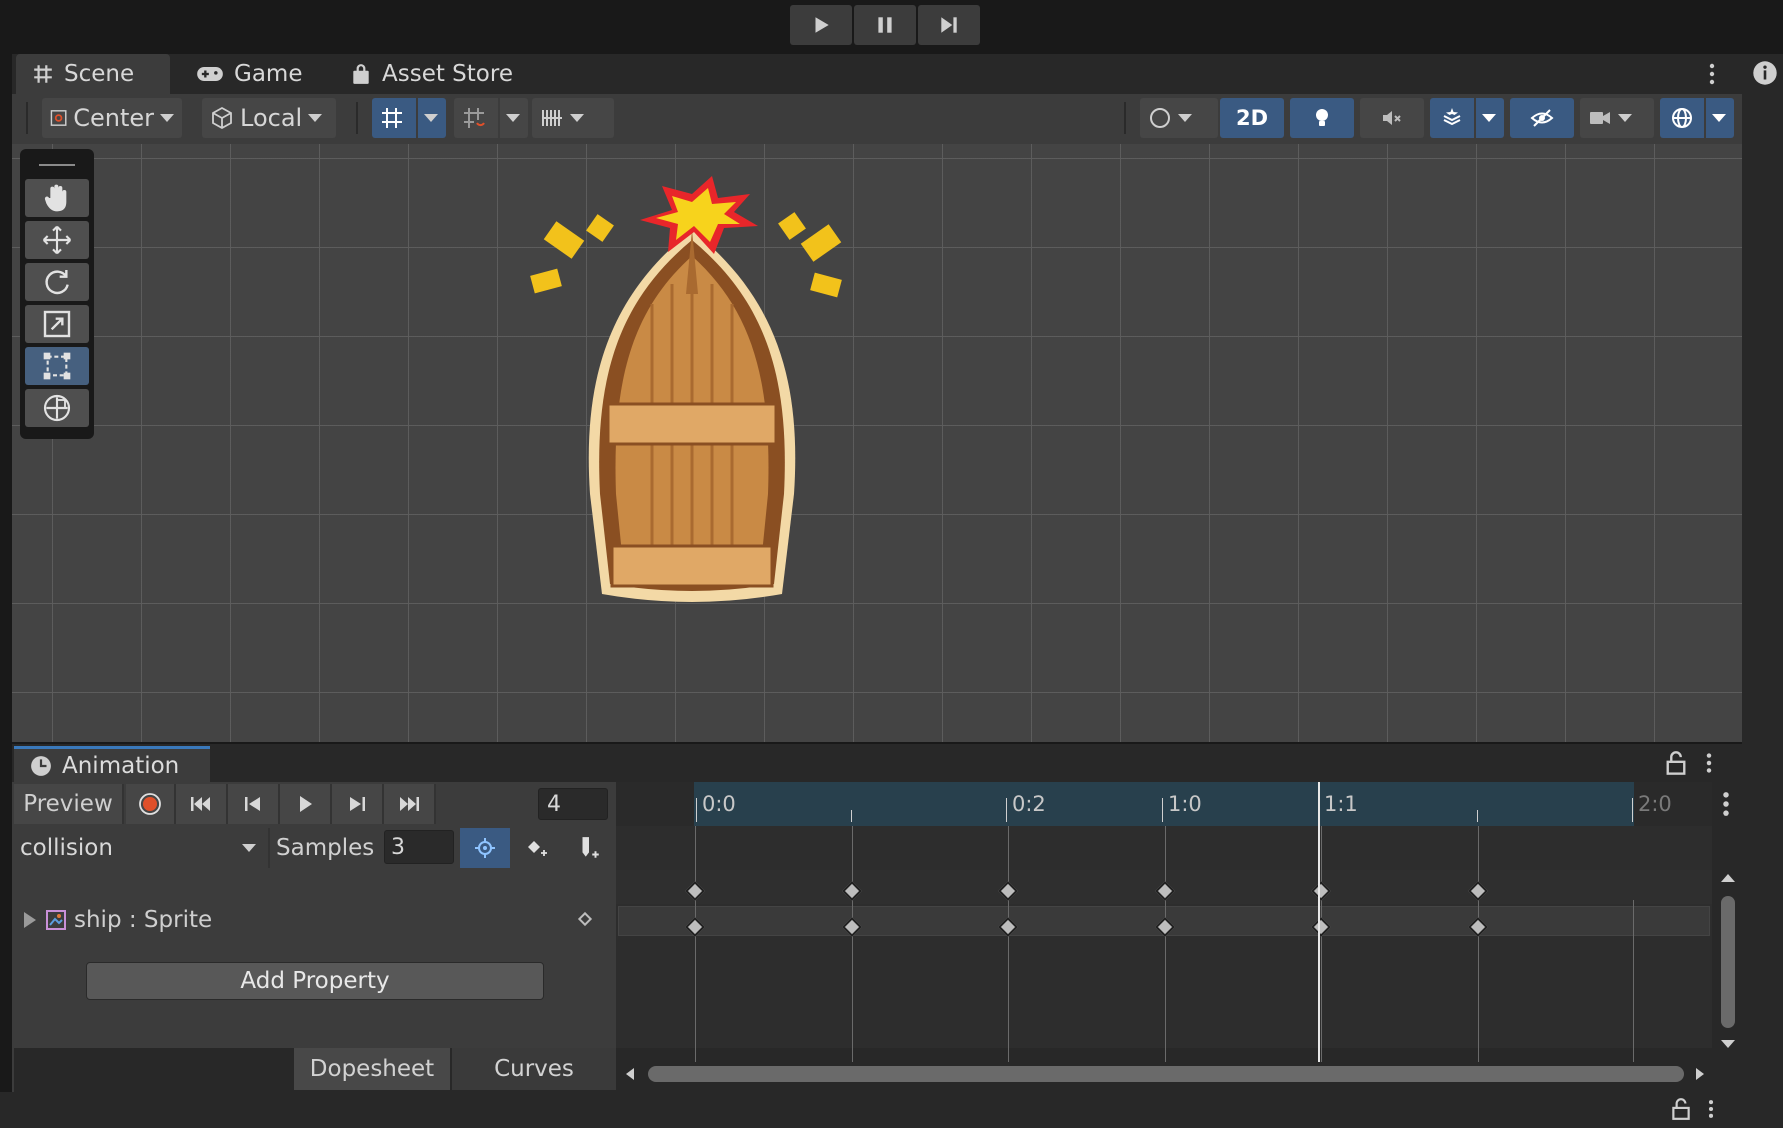 This screenshot has height=1128, width=1783. I want to click on toggle-2d-label: 2D, so click(1252, 118).